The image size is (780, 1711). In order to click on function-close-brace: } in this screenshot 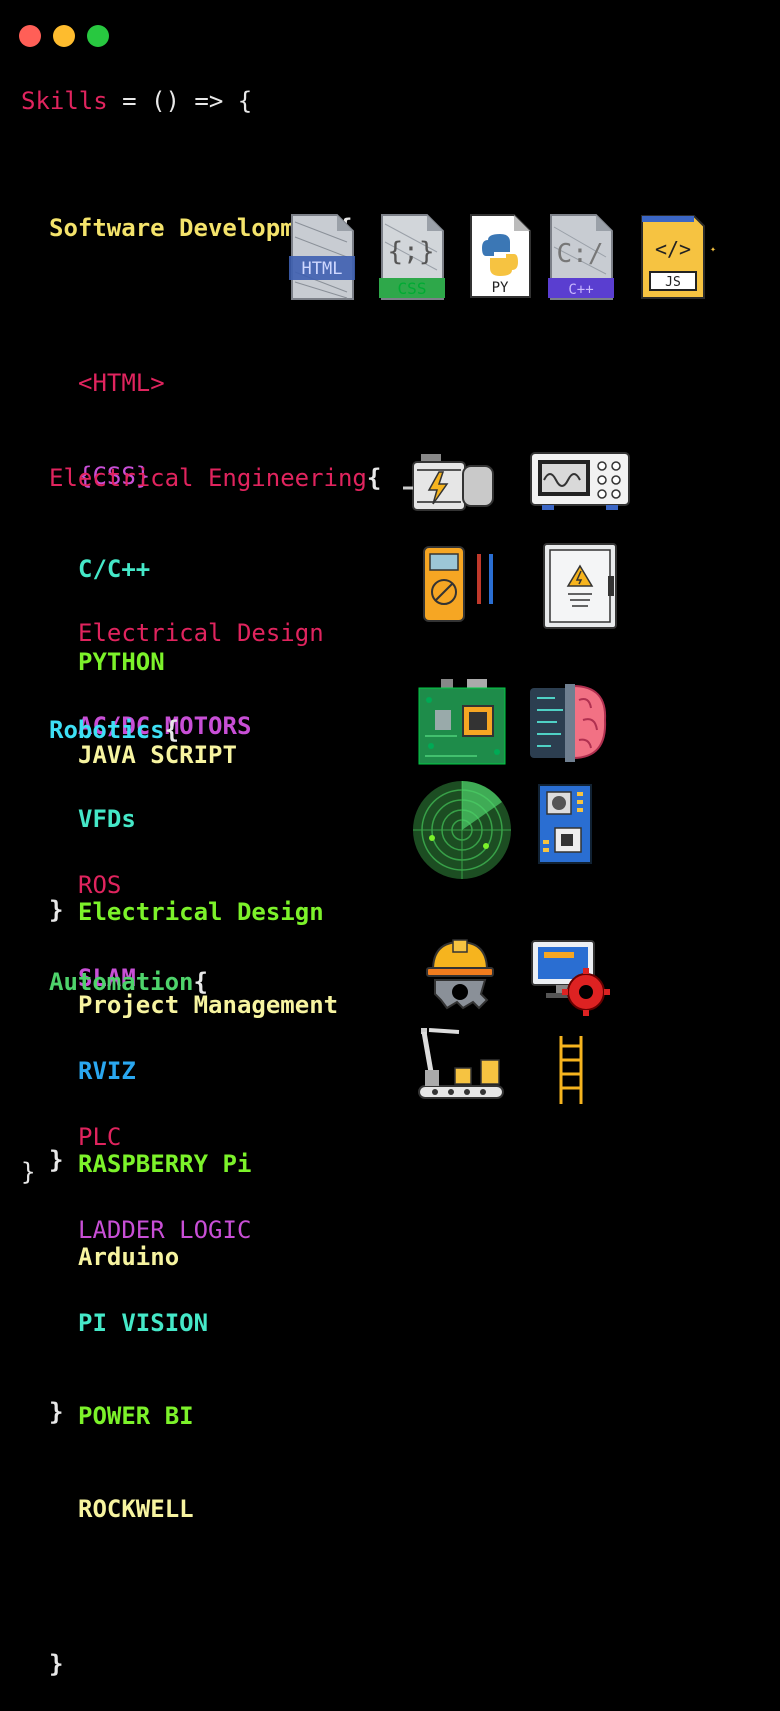, I will do `click(28, 1172)`.